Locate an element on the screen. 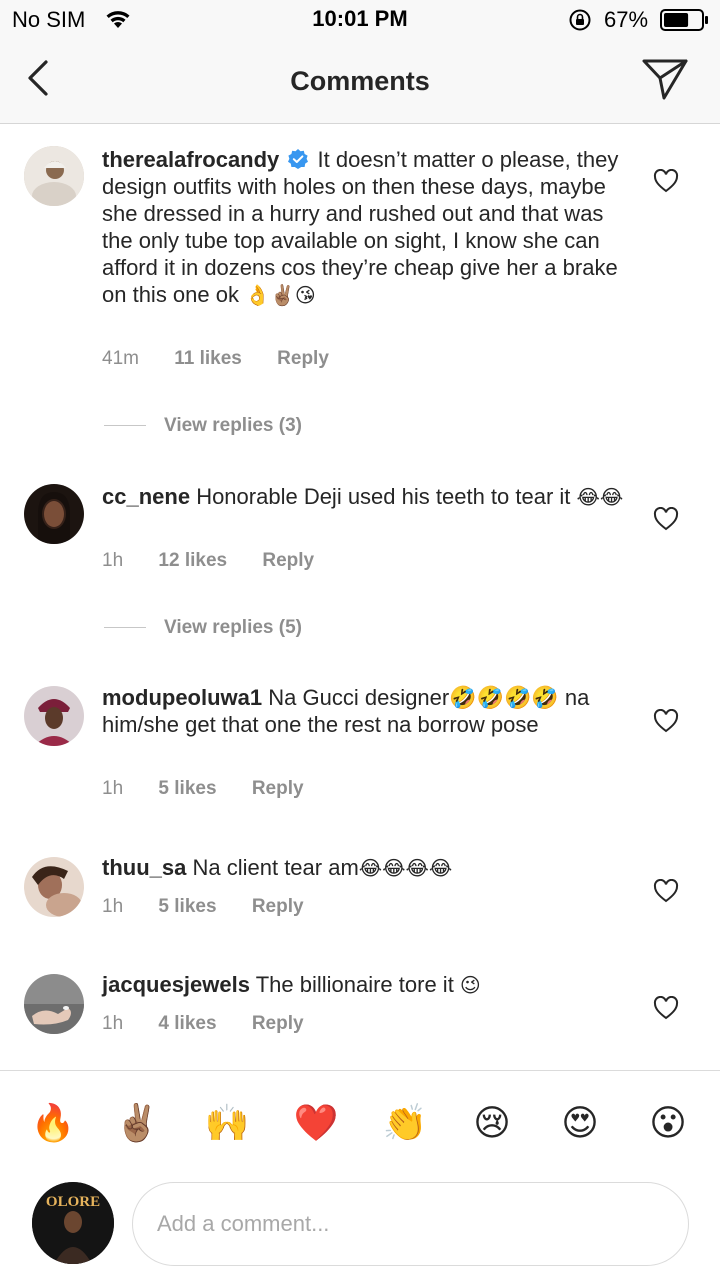 The height and width of the screenshot is (1280, 720). comment-emoji: 😂😂 is located at coordinates (600, 497).